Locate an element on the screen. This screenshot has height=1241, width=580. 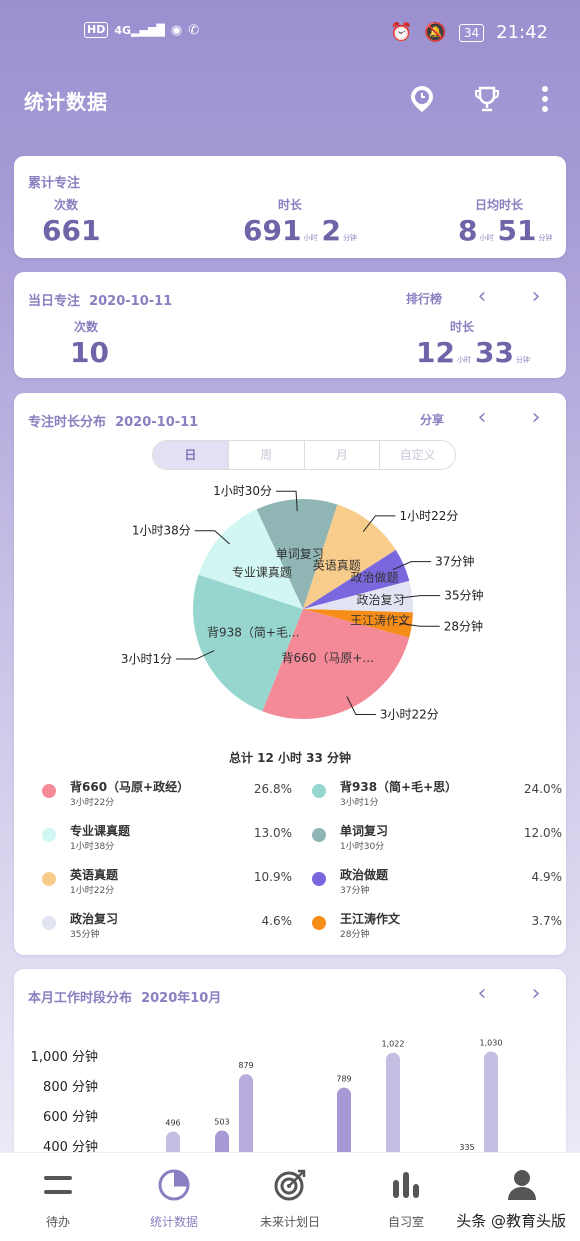
next-chevron-icon: › is located at coordinates (536, 419).